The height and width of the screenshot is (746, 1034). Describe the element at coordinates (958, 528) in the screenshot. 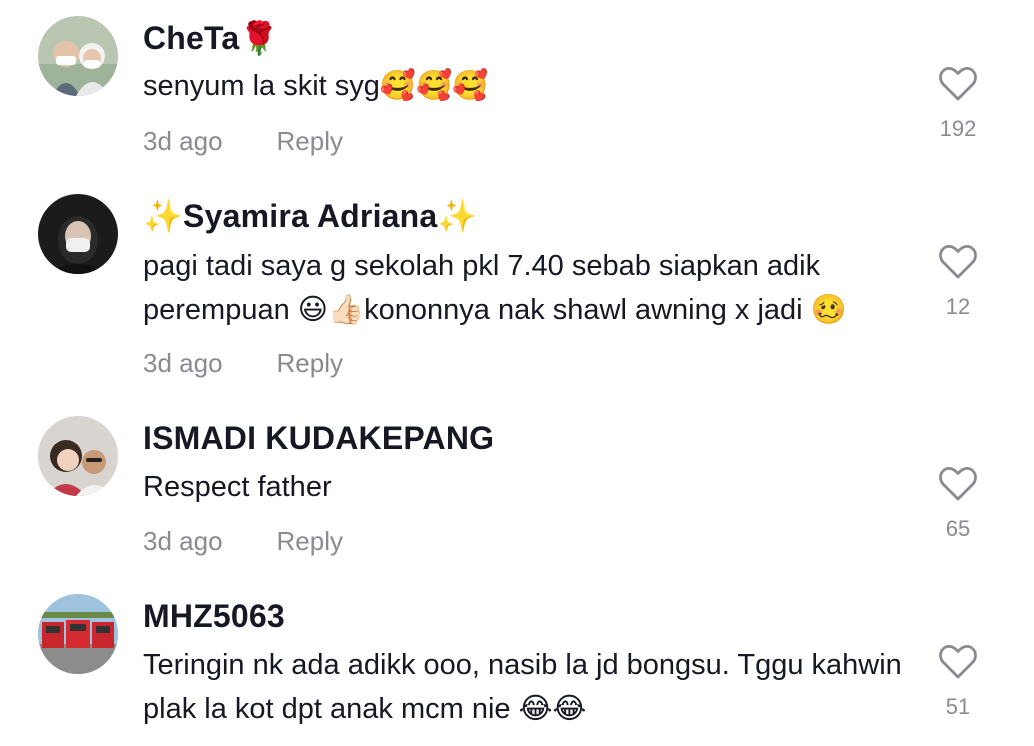

I see `like-count: 65` at that location.